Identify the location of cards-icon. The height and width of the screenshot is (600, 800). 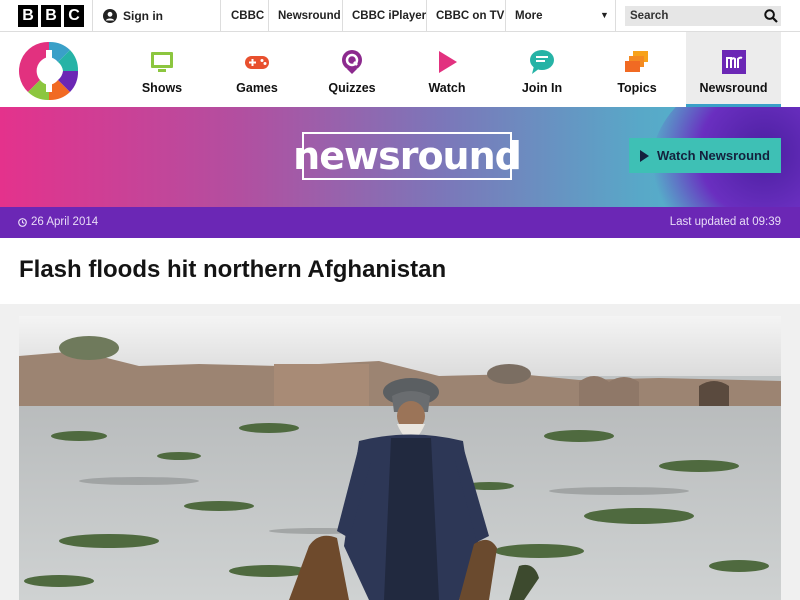
(636, 61).